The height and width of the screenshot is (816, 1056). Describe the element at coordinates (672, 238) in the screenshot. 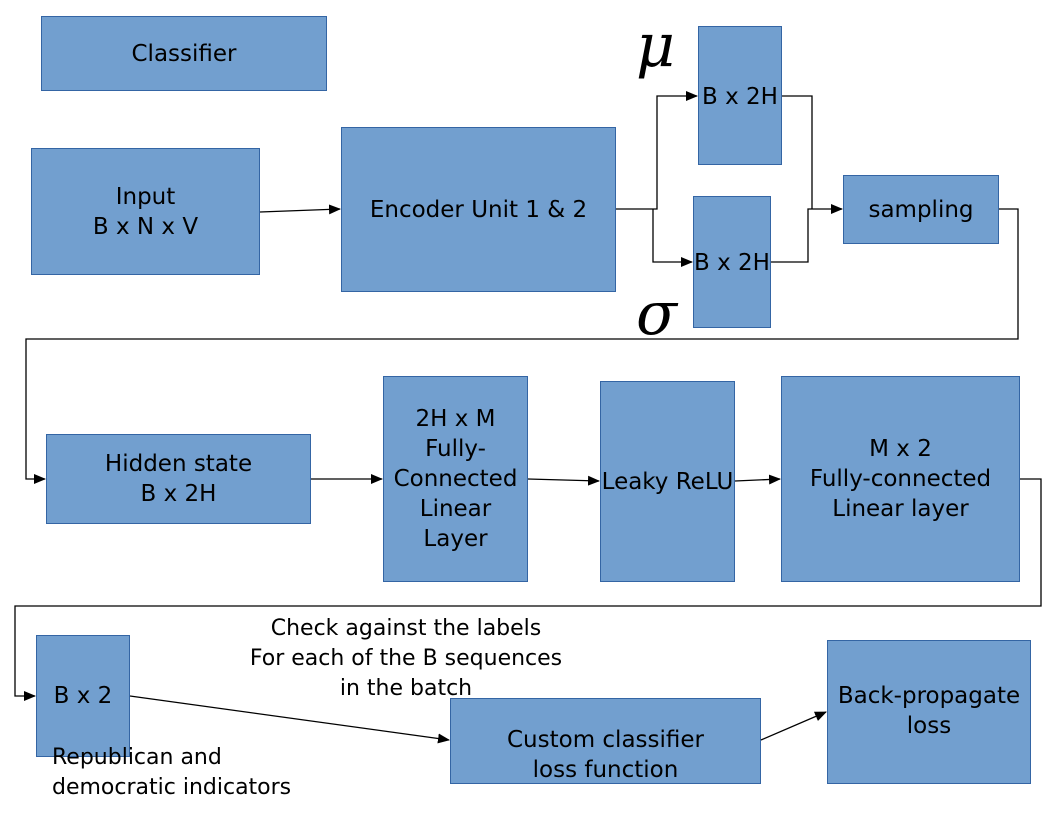

I see `arrow-encoder-to-sigma` at that location.